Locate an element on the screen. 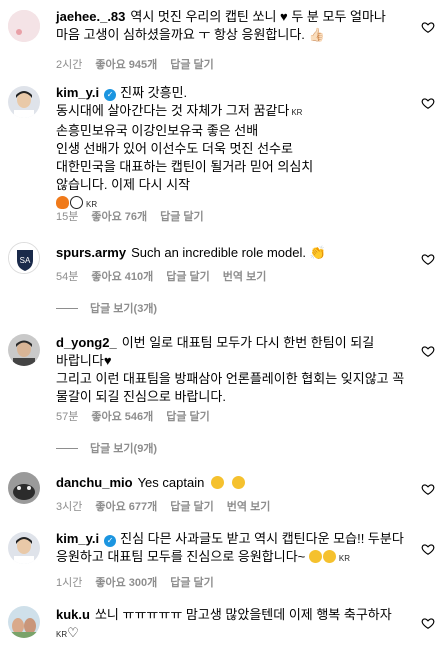 The height and width of the screenshot is (650, 447). svg-text: SA is located at coordinates (25, 260).